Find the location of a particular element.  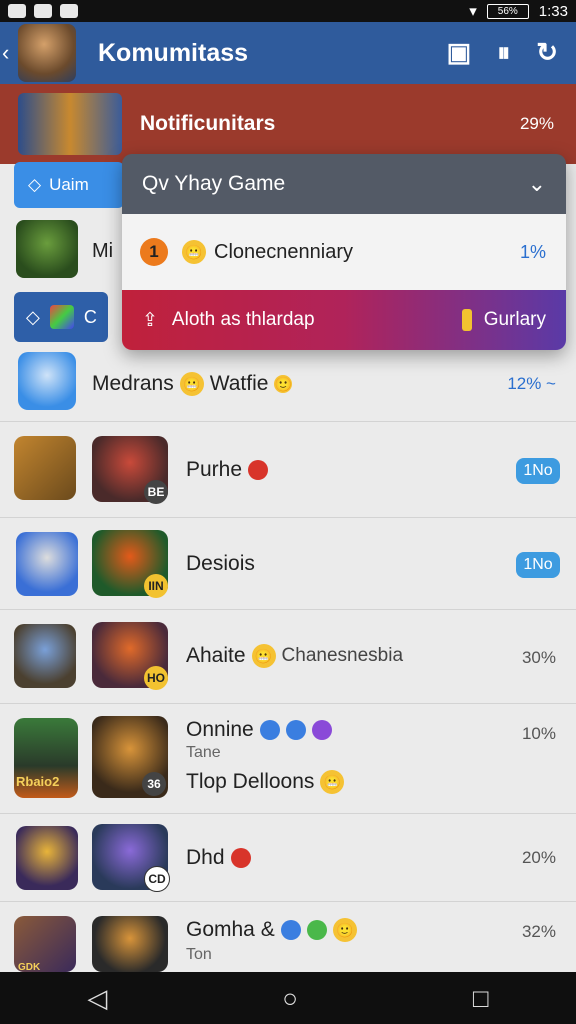

tab-chip: ◇ Uaim is located at coordinates (69, 185).